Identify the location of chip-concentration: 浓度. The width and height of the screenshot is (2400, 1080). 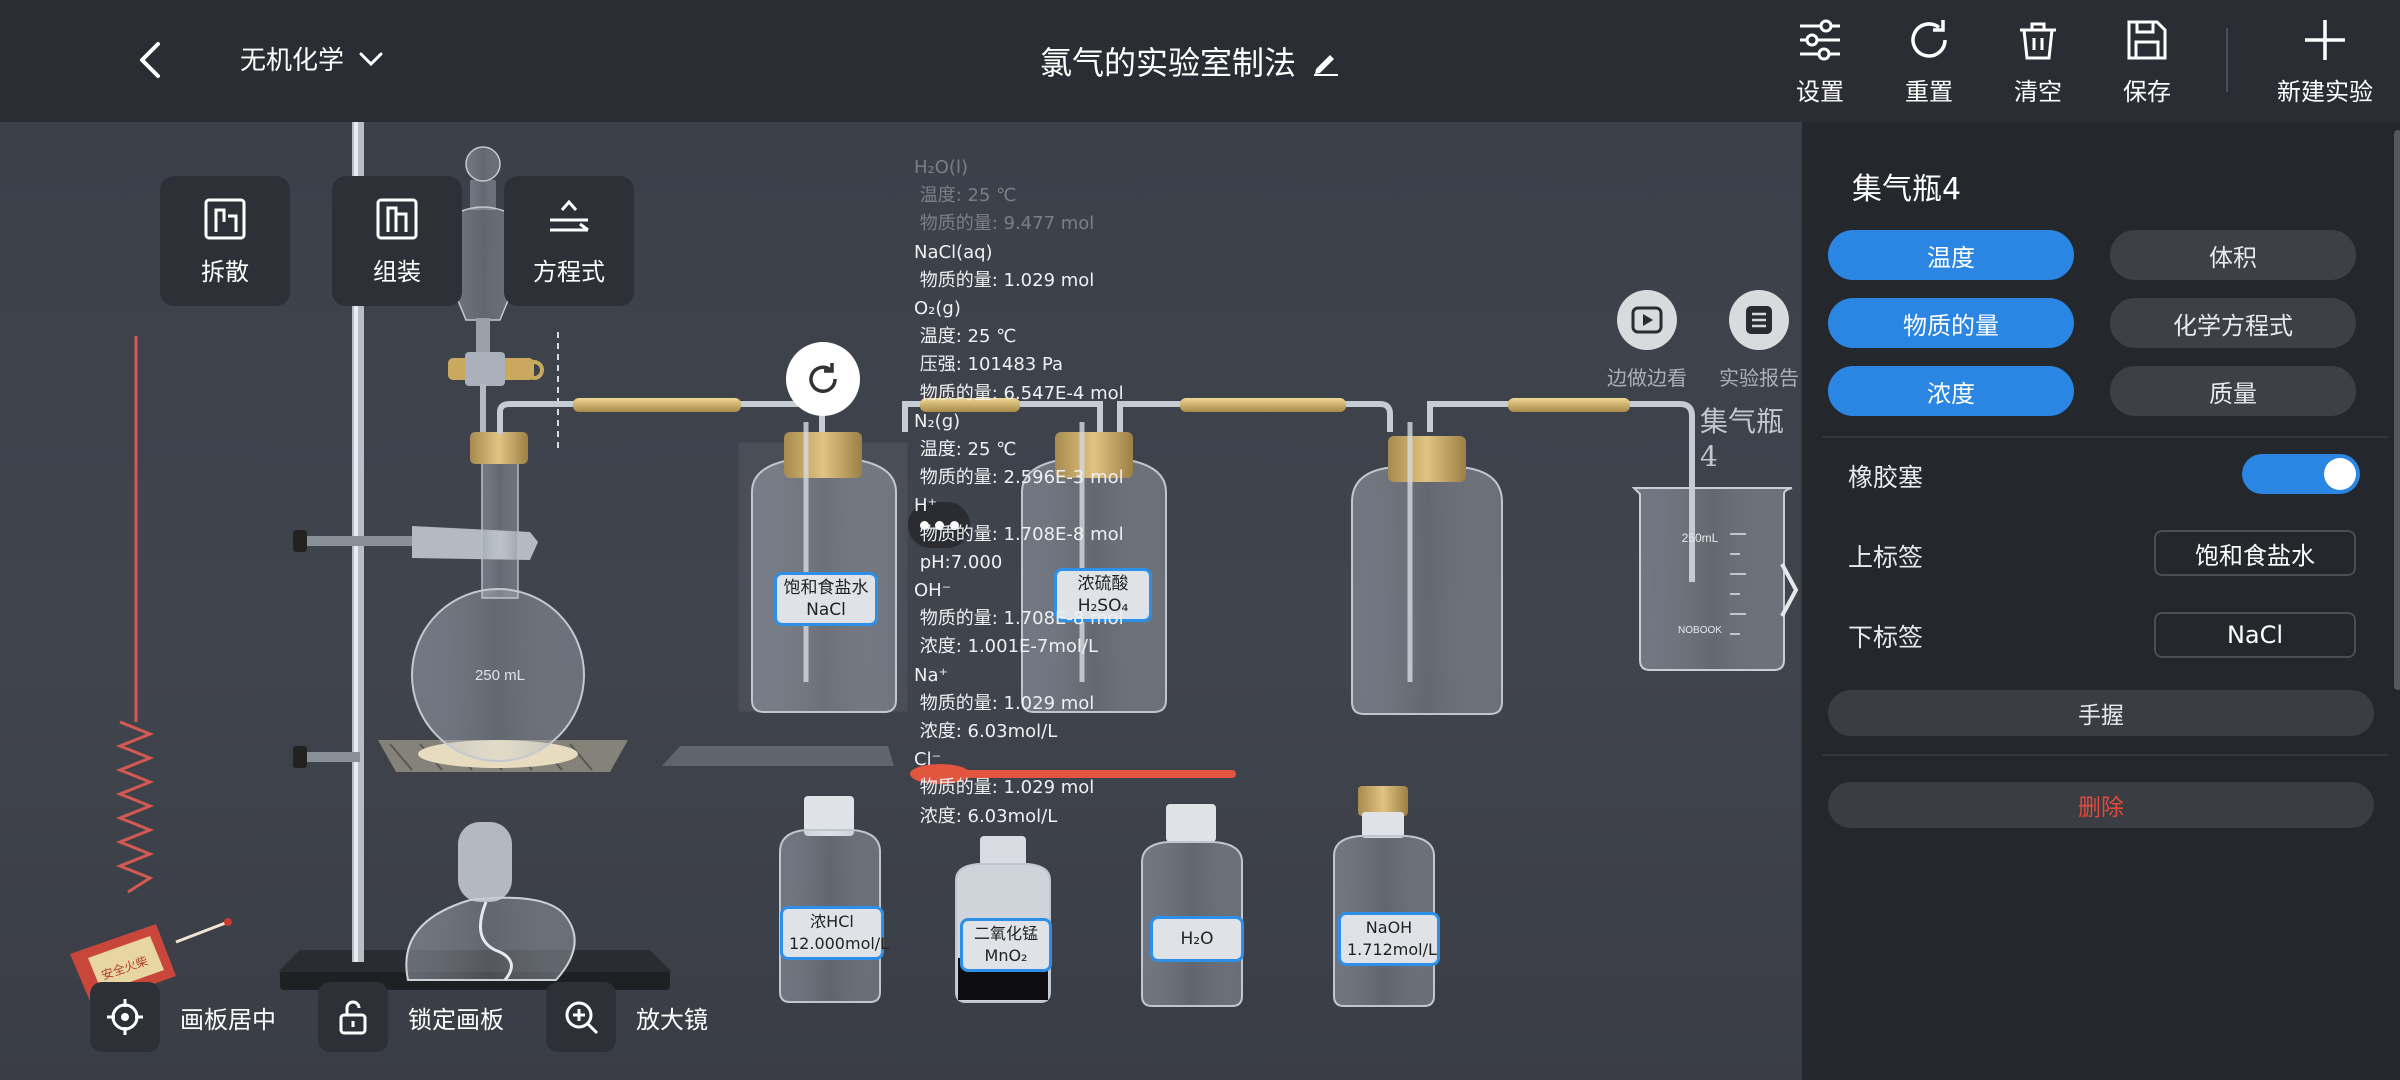
(1951, 391).